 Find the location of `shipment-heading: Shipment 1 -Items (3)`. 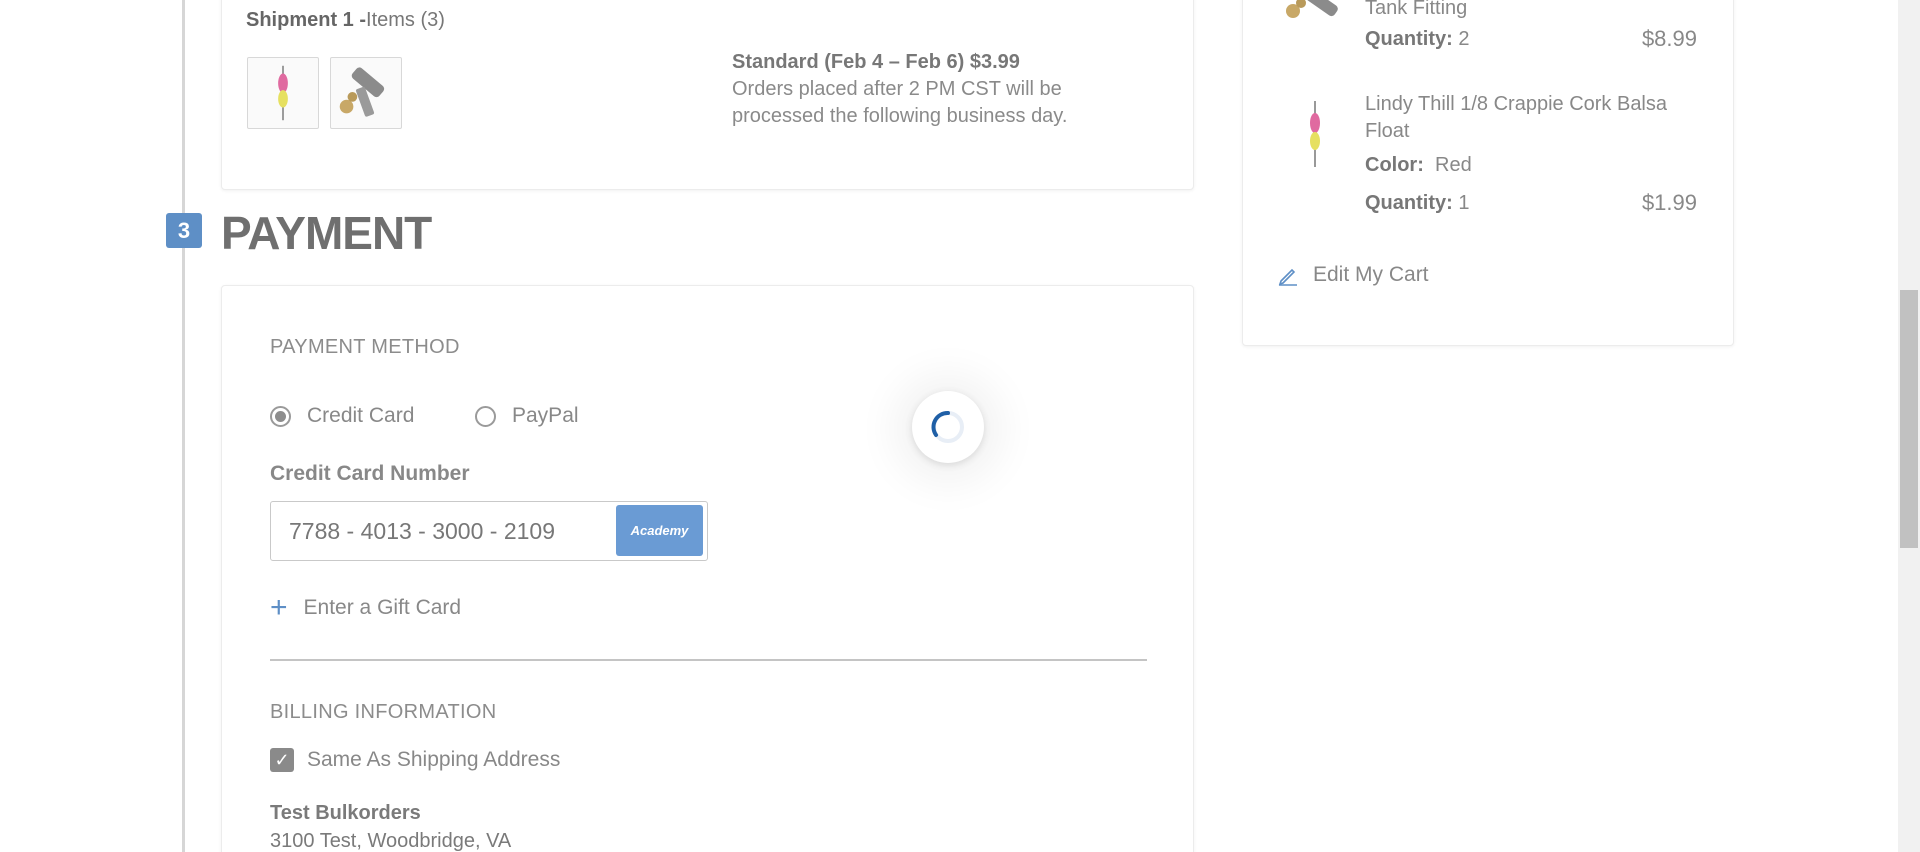

shipment-heading: Shipment 1 -Items (3) is located at coordinates (345, 20).